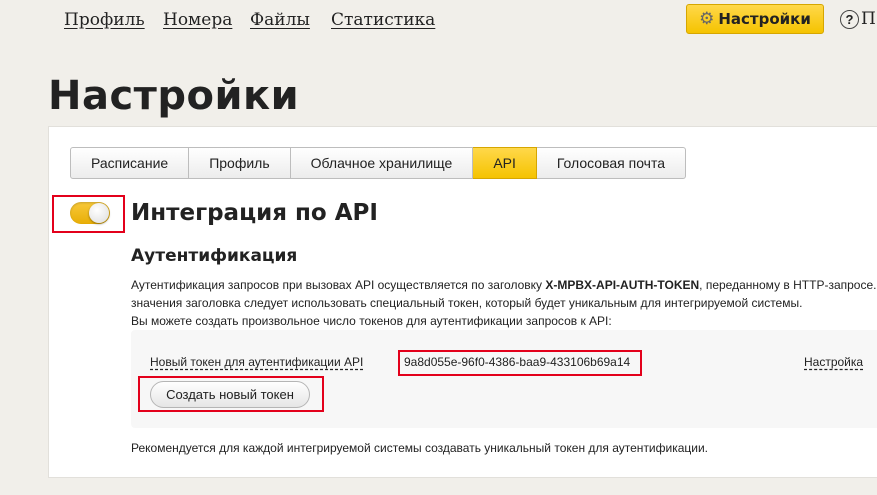  Describe the element at coordinates (833, 362) in the screenshot. I see `token-settings-link: Настройка` at that location.